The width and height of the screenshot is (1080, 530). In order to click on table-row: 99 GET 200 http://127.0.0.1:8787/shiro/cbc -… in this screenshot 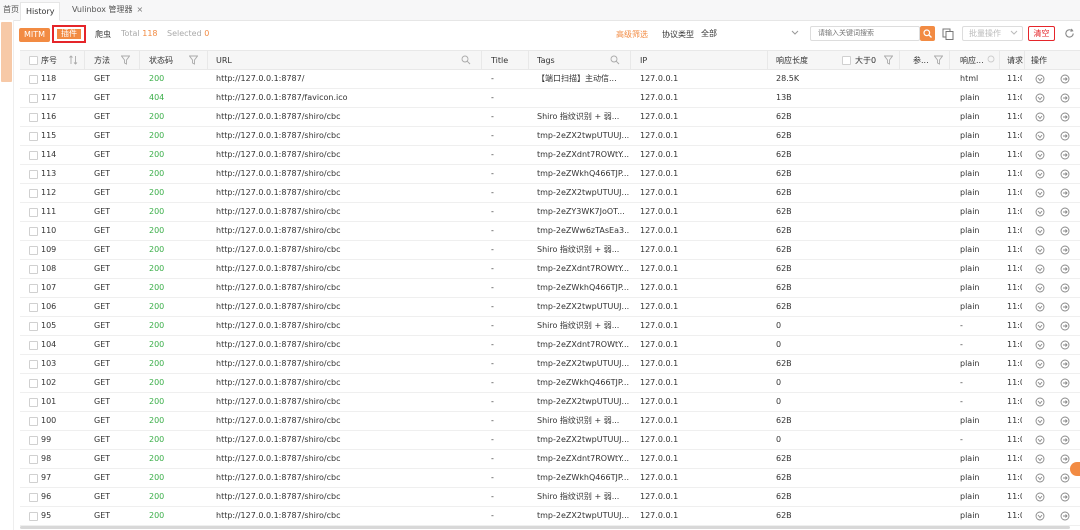, I will do `click(550, 440)`.